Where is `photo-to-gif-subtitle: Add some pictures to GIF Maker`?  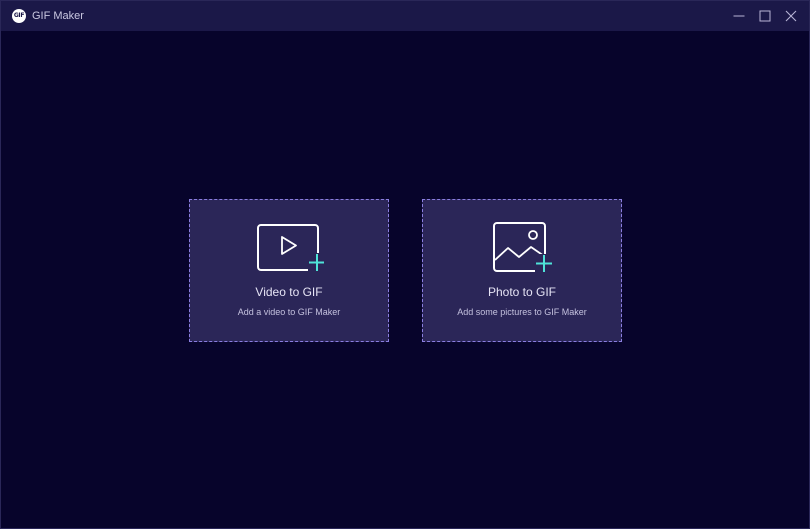 photo-to-gif-subtitle: Add some pictures to GIF Maker is located at coordinates (522, 312).